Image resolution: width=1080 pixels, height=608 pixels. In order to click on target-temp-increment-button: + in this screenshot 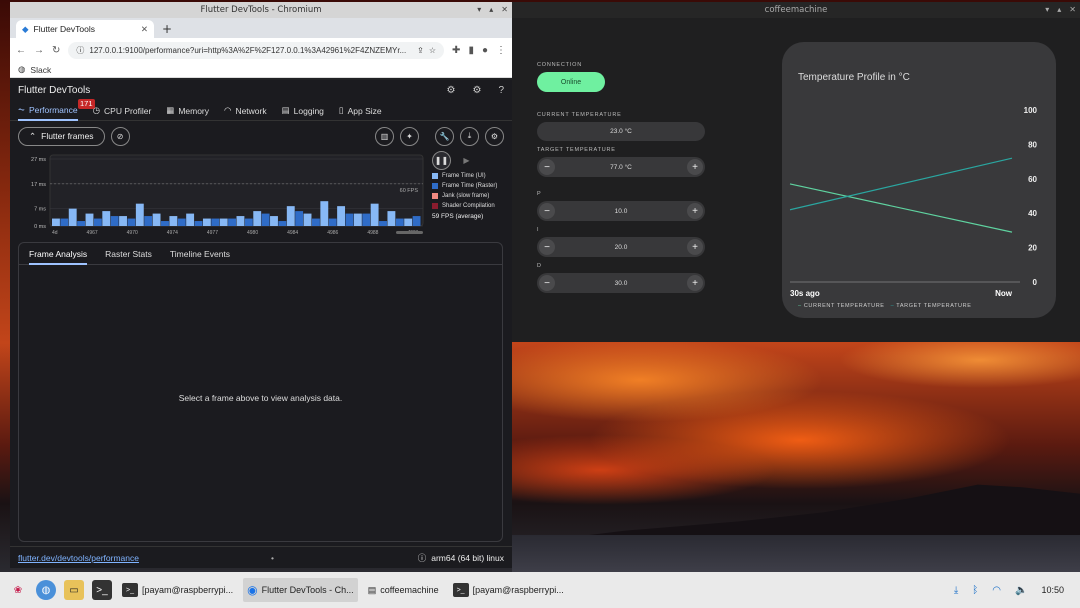, I will do `click(695, 167)`.